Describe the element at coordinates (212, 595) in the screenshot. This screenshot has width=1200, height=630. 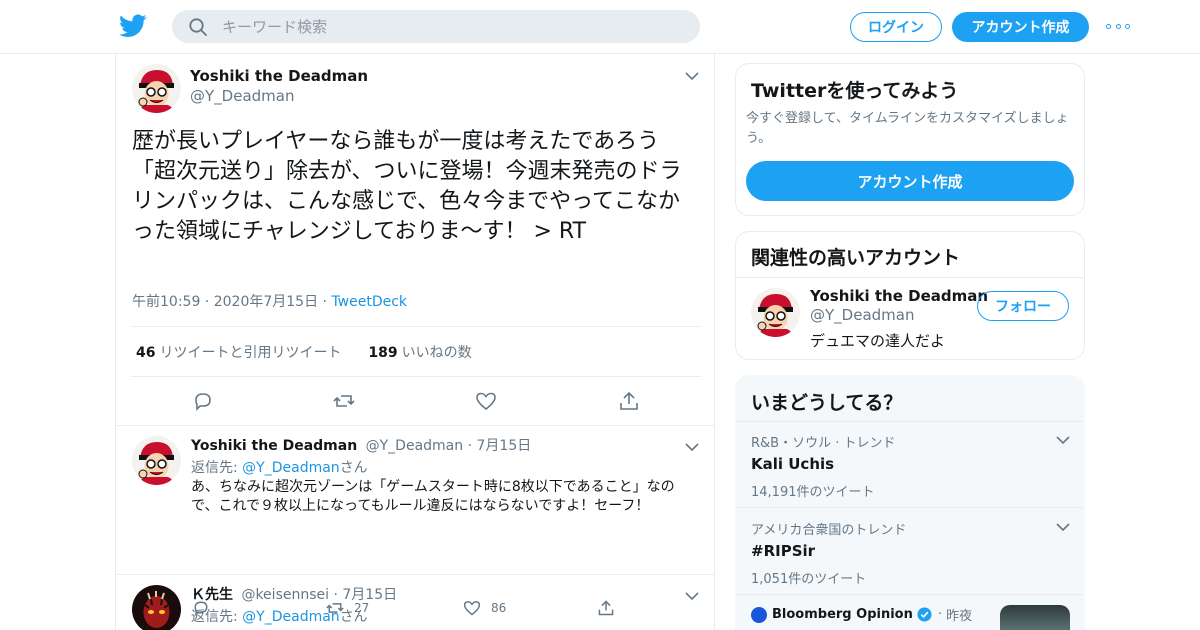
I see `author-name: Ｋ先生` at that location.